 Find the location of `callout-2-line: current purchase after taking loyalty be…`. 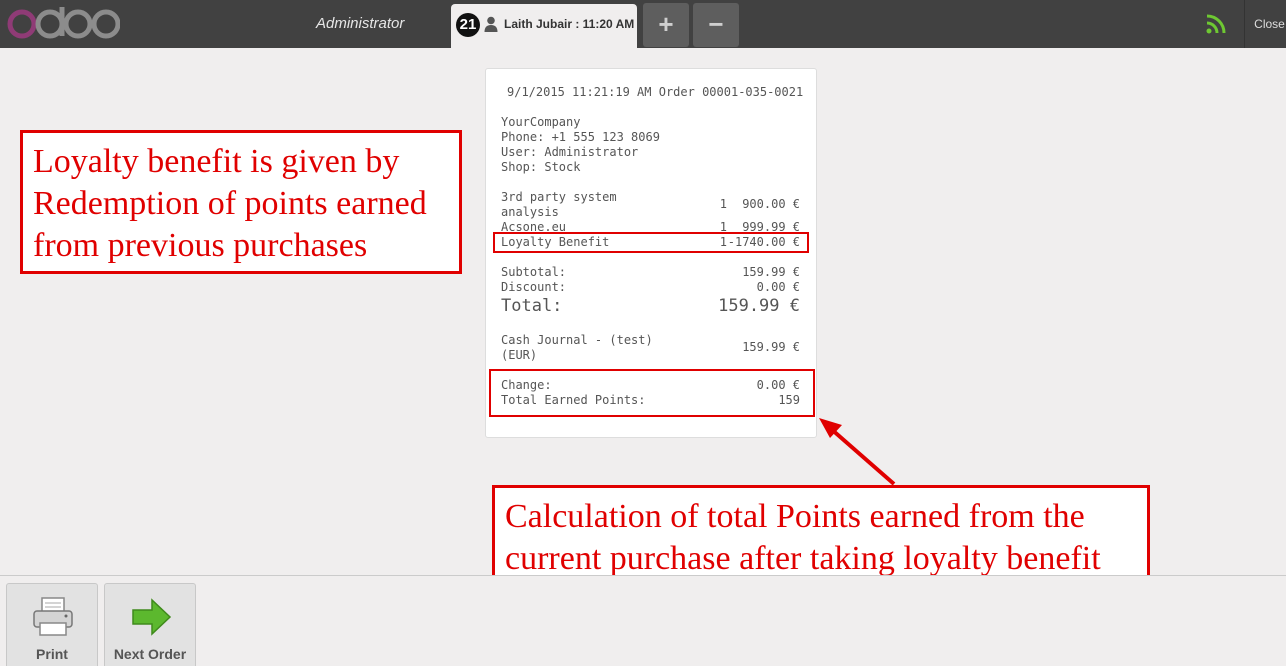

callout-2-line: current purchase after taking loyalty be… is located at coordinates (803, 558).